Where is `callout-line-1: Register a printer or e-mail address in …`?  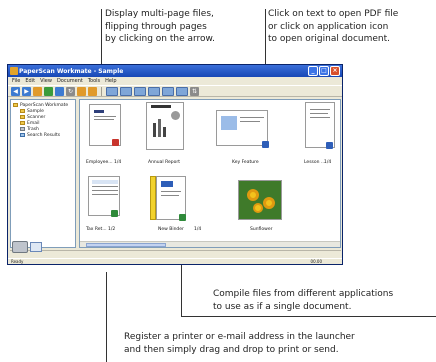 callout-line-1: Register a printer or e-mail address in … is located at coordinates (239, 337).